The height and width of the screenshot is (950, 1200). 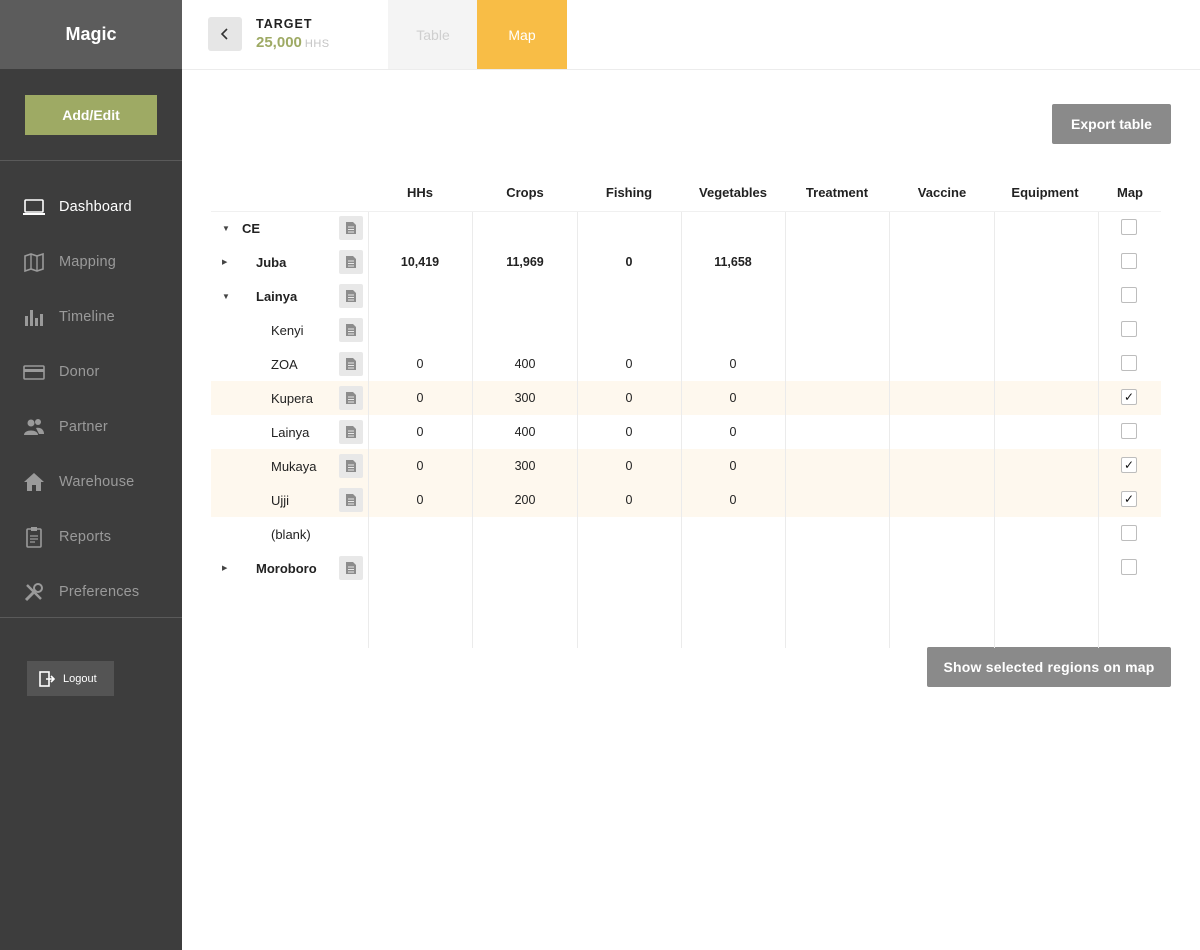 What do you see at coordinates (733, 568) in the screenshot?
I see `table-cell-vegetables` at bounding box center [733, 568].